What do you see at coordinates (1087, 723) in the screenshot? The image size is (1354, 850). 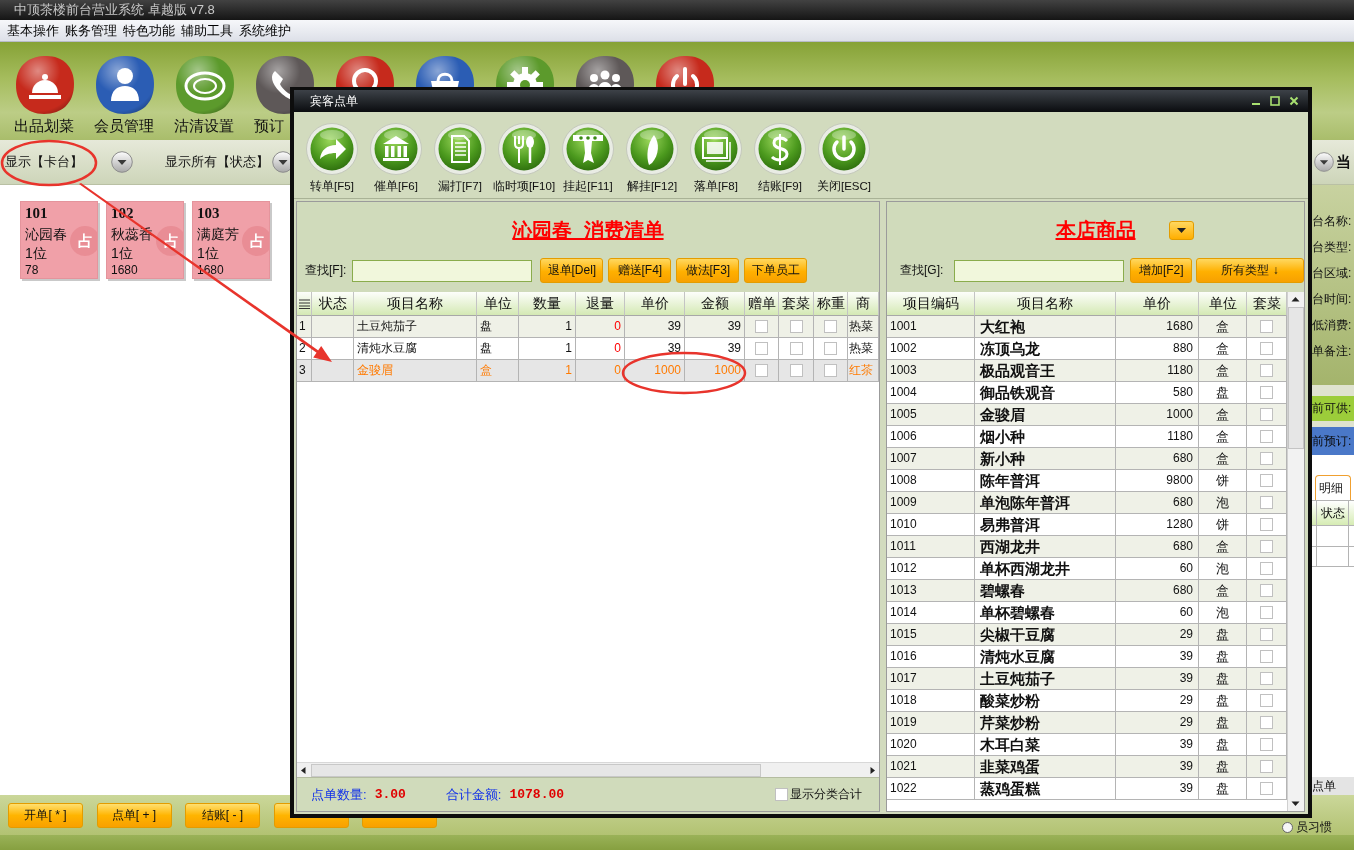 I see `table-row: 1019 芹菜炒粉 29 盘` at bounding box center [1087, 723].